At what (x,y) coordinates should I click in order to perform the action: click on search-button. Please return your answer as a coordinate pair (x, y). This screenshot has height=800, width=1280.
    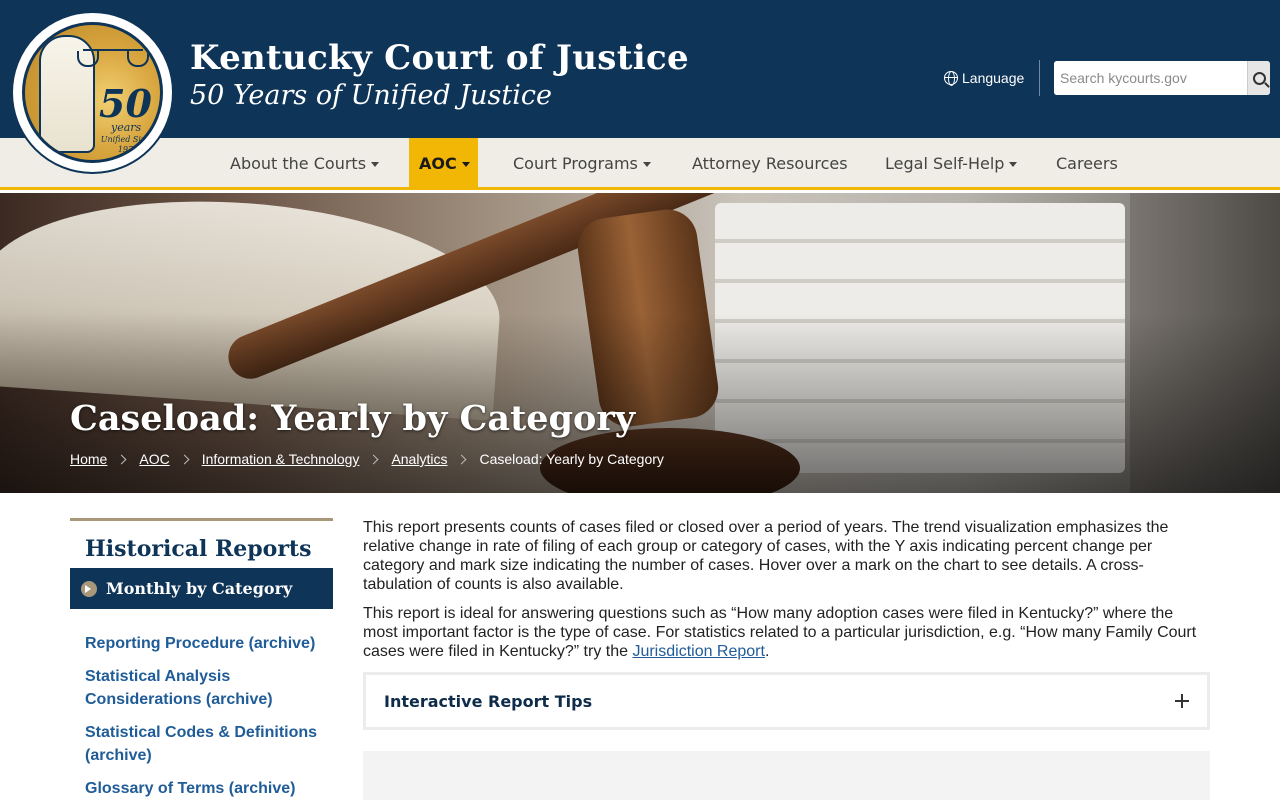
    Looking at the image, I should click on (1258, 78).